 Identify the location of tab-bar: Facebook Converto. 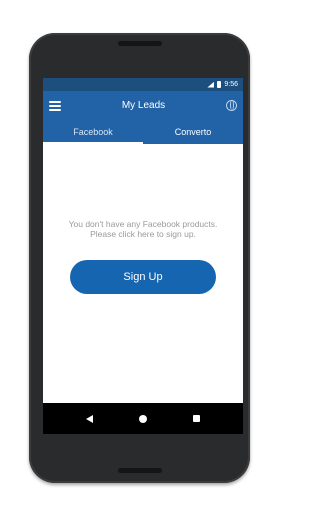
(143, 132).